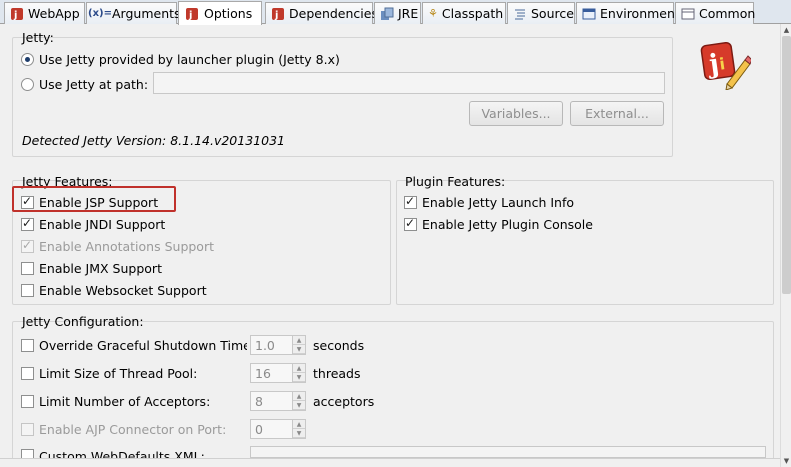 This screenshot has height=467, width=791. What do you see at coordinates (507, 224) in the screenshot?
I see `plugin-console-label: Enable Jetty Plugin Console` at bounding box center [507, 224].